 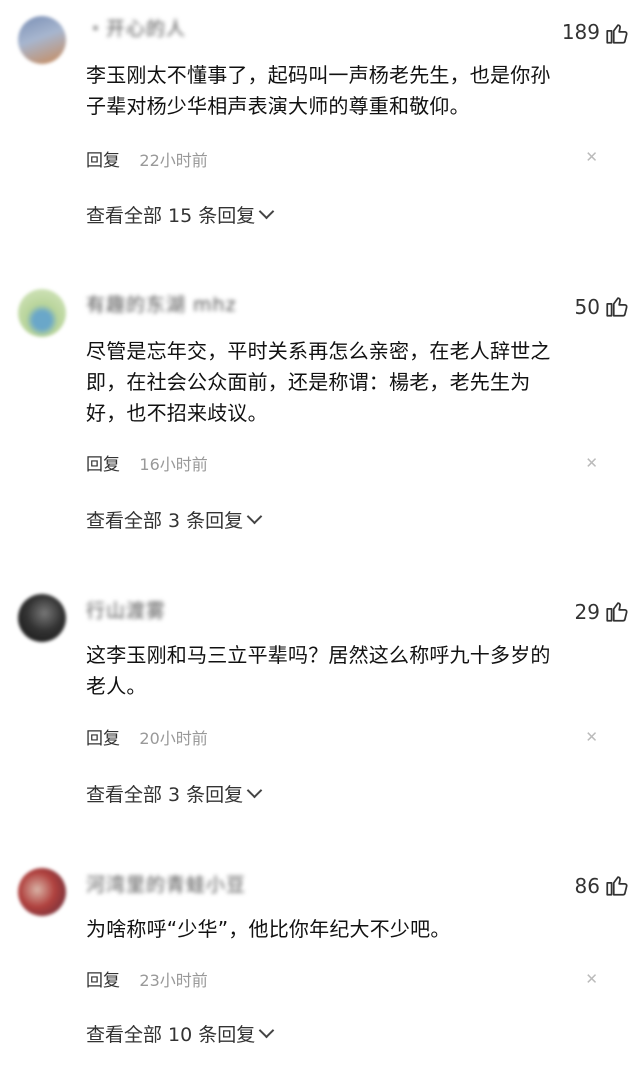 What do you see at coordinates (318, 655) in the screenshot?
I see `comment-line: 这李玉刚和马三立平辈吗？居然这么称呼九十多岁的` at bounding box center [318, 655].